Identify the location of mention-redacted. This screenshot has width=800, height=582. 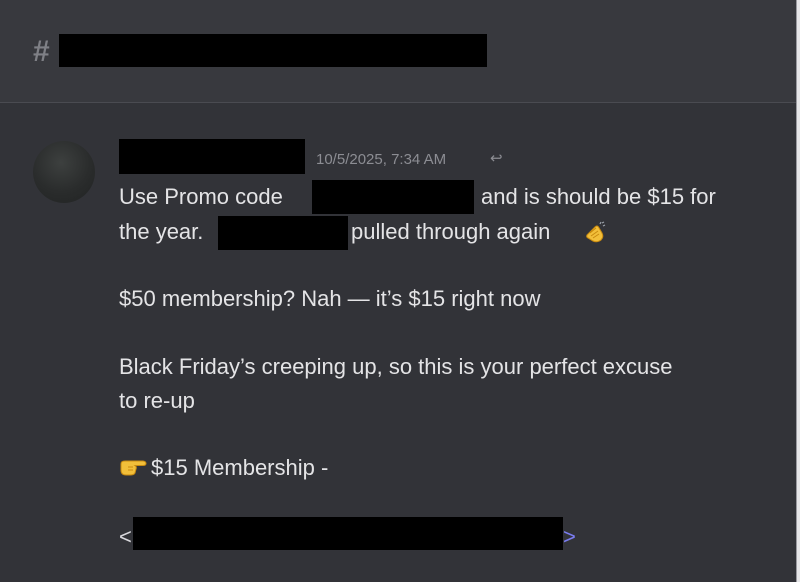
(283, 233).